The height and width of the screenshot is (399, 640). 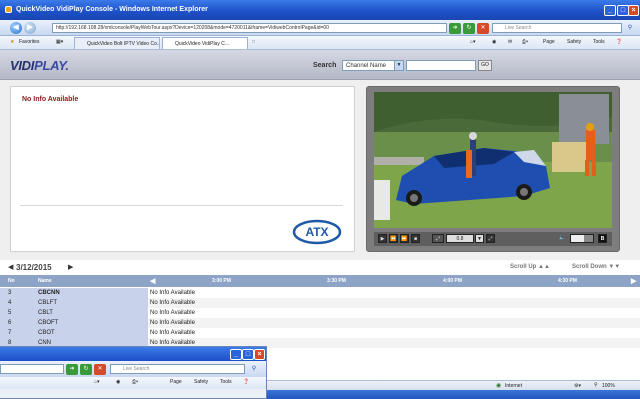 What do you see at coordinates (336, 281) in the screenshot?
I see `time-slot-2: 3:30 PM` at bounding box center [336, 281].